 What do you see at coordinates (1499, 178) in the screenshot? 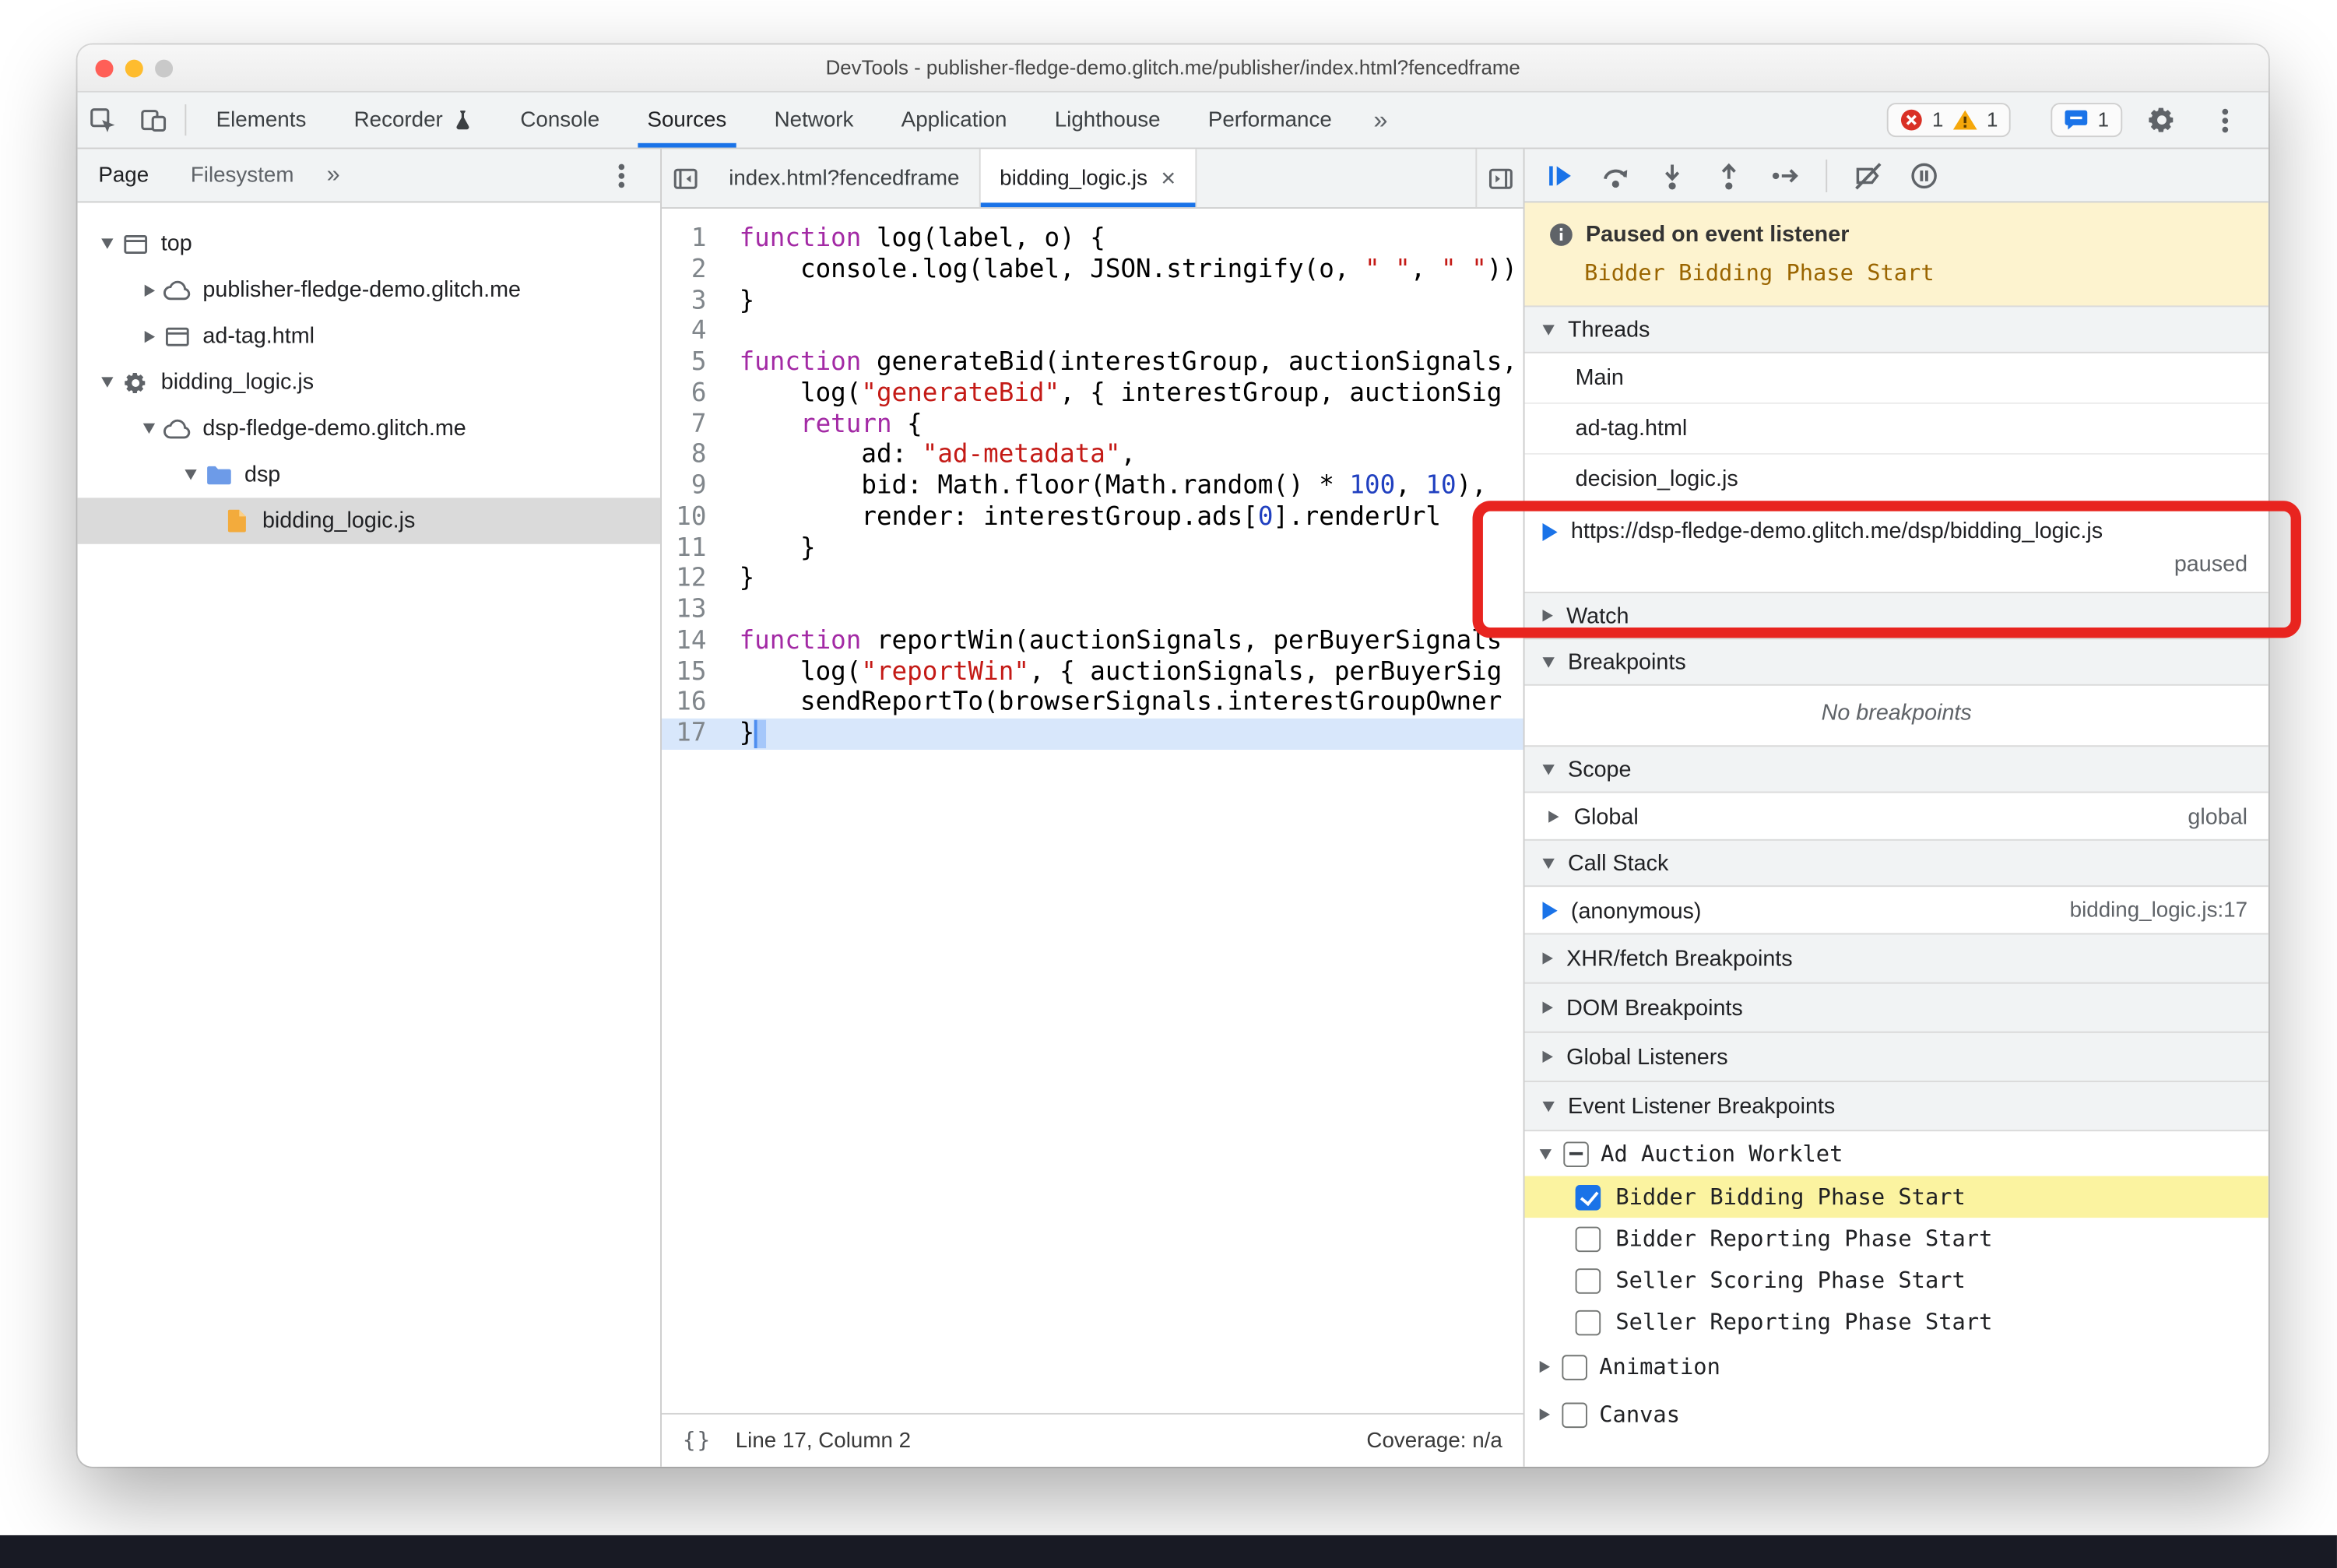
I see `editor-overflow-button` at bounding box center [1499, 178].